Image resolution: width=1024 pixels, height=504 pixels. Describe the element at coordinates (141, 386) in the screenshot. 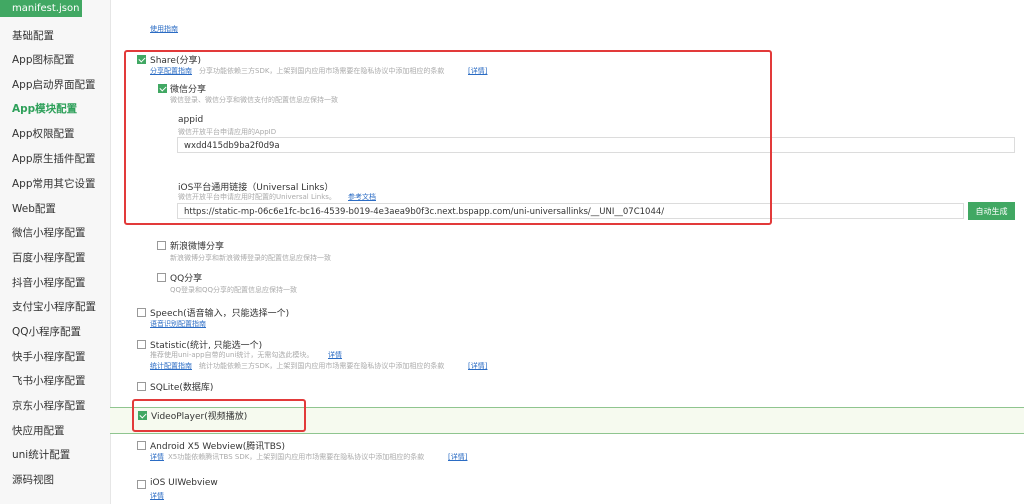

I see `sqlite-checkbox` at that location.